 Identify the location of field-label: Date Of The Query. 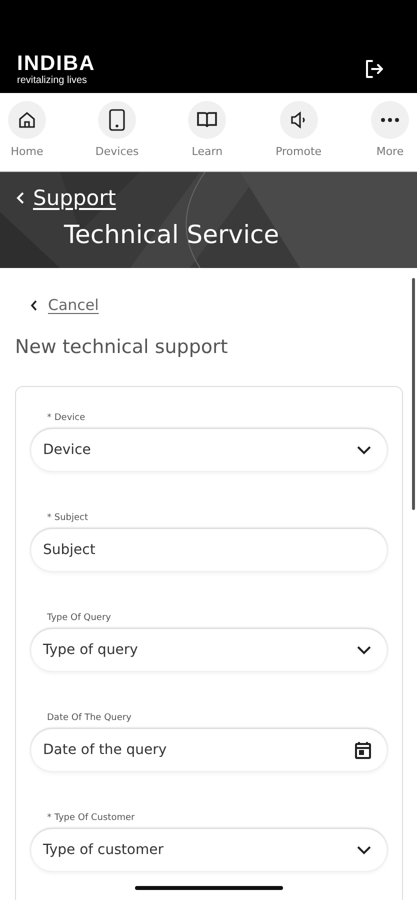
(89, 718).